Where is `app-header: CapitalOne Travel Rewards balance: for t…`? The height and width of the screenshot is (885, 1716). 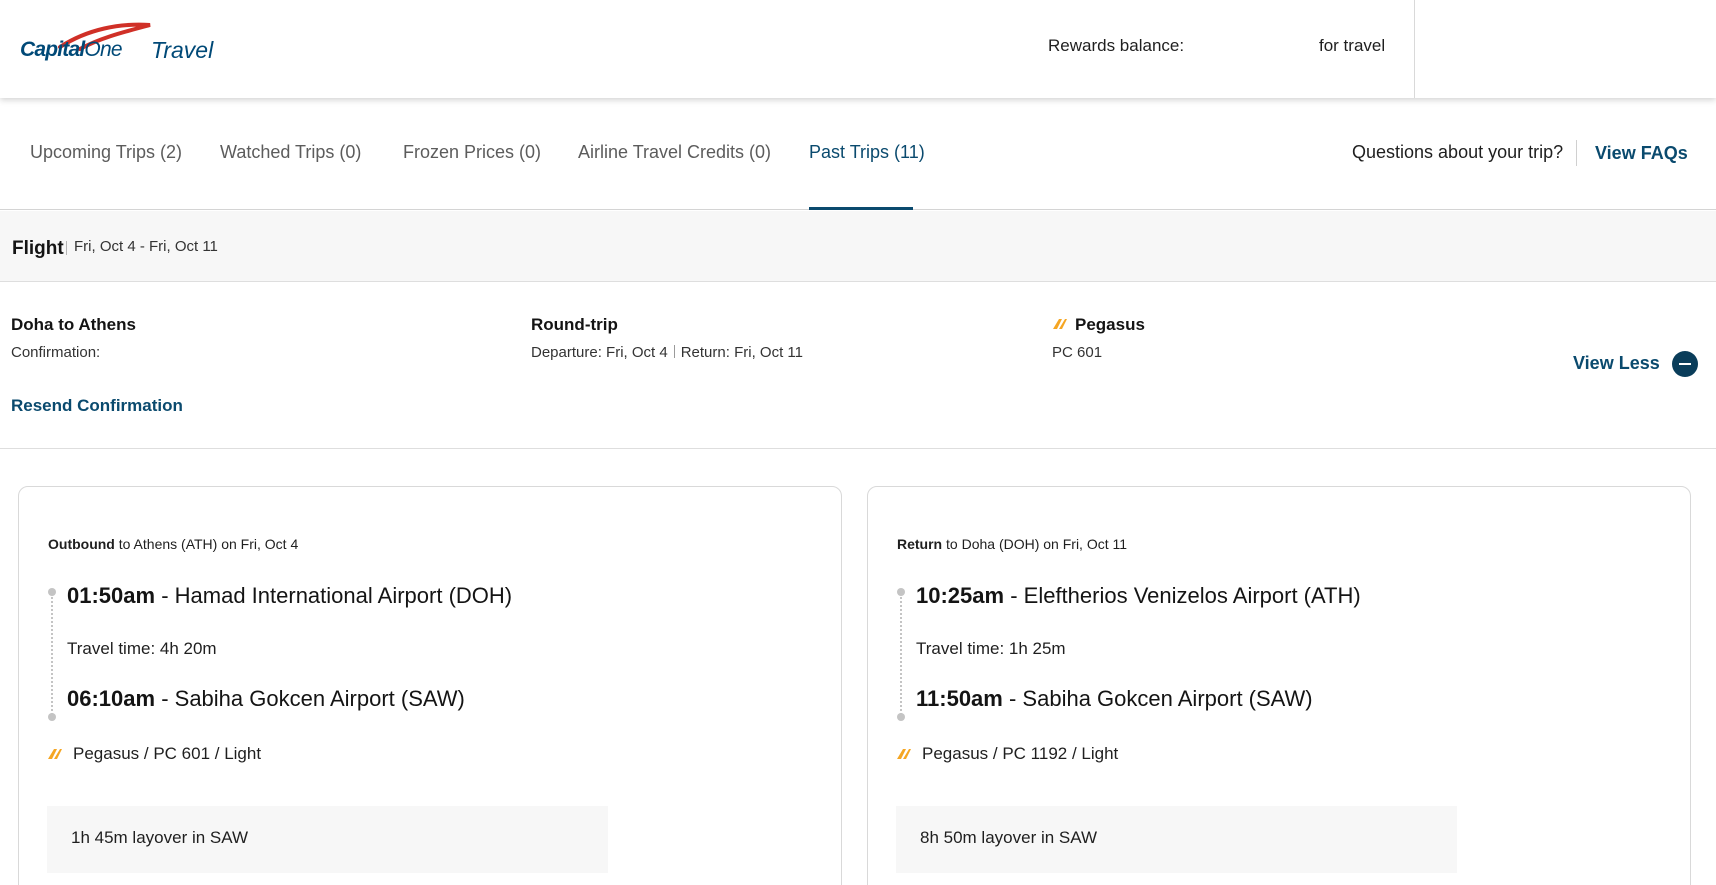
app-header: CapitalOne Travel Rewards balance: for t… is located at coordinates (858, 49).